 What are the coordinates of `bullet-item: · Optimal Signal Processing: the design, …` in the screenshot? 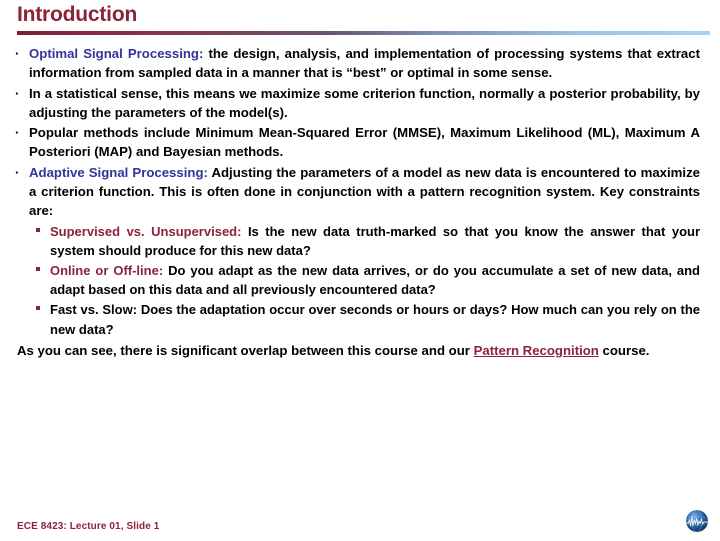 It's located at (360, 63).